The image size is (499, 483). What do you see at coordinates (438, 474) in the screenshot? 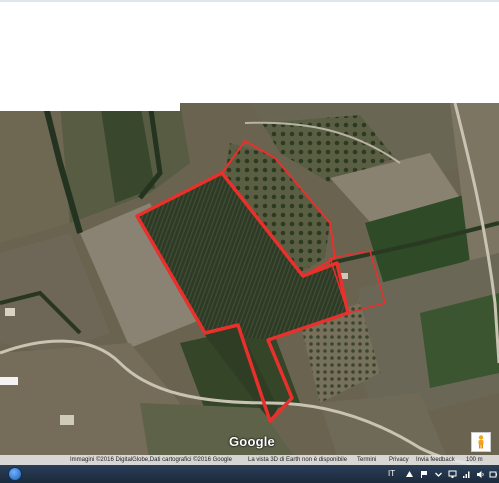
I see `chevron-down-icon` at bounding box center [438, 474].